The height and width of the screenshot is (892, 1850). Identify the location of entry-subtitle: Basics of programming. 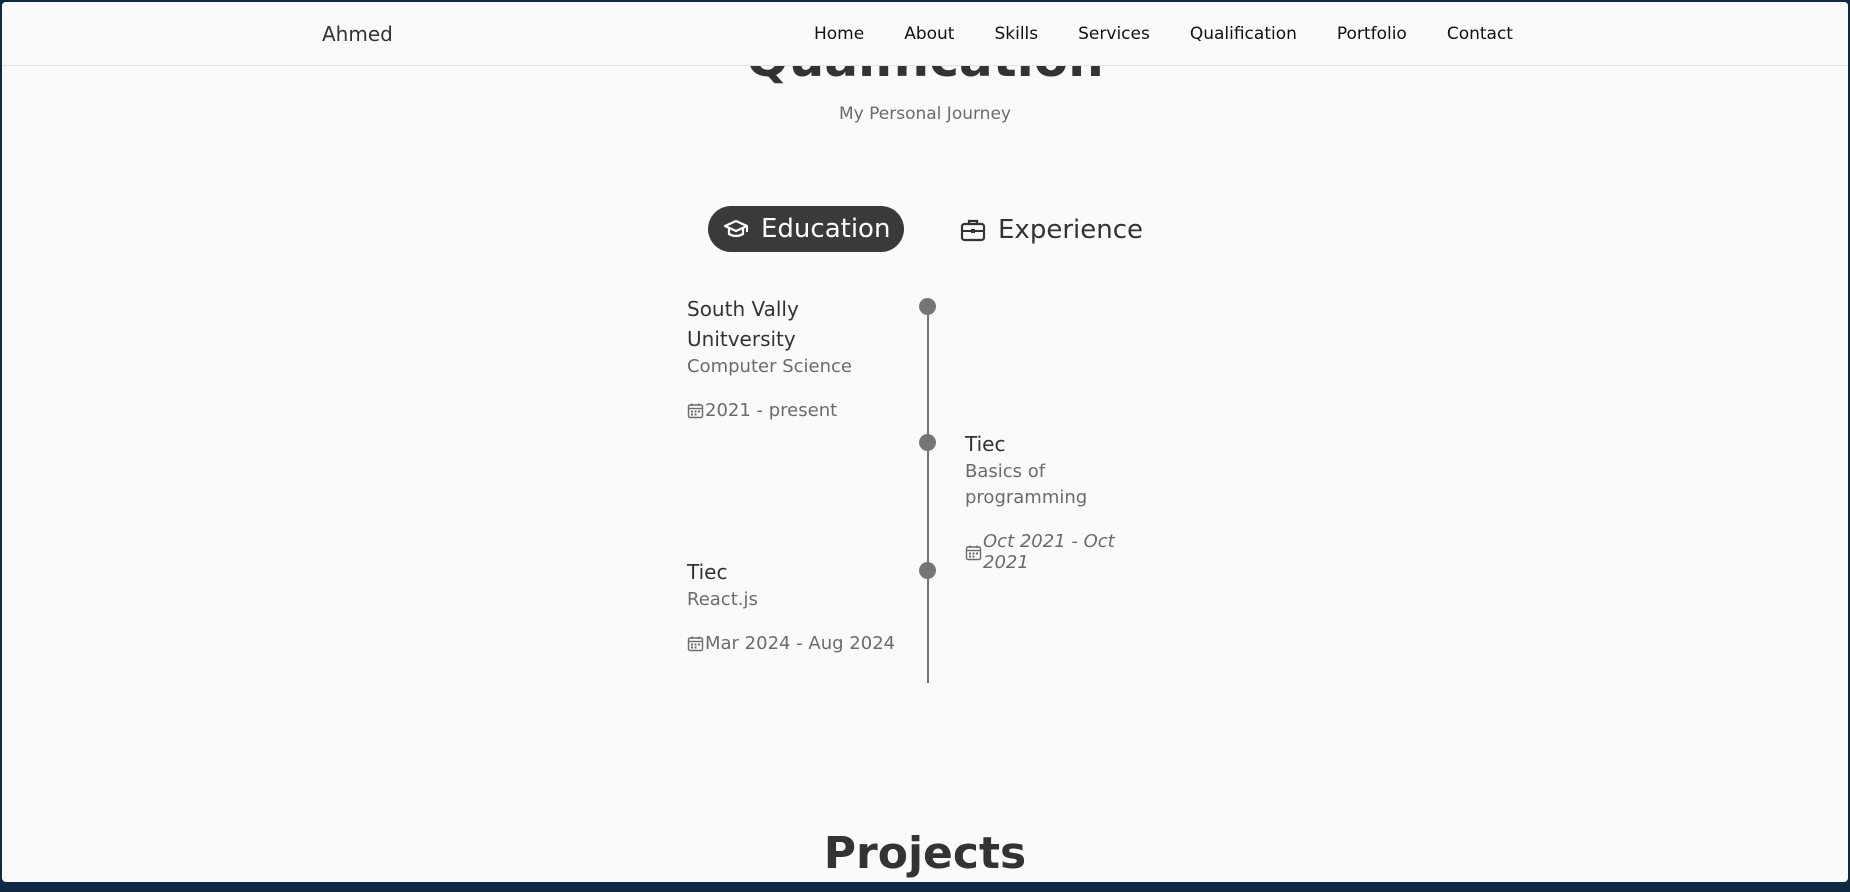
(1026, 484).